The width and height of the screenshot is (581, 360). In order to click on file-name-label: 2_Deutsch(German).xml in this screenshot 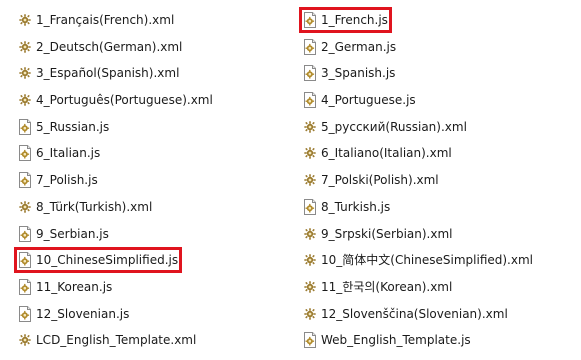, I will do `click(109, 46)`.